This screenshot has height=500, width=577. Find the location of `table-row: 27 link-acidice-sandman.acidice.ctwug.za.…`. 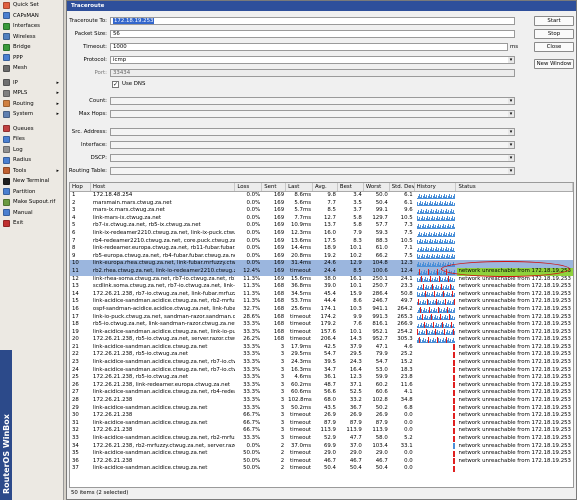

table-row: 27 link-acidice-sandman.acidice.ctwug.za.… is located at coordinates (321, 393).